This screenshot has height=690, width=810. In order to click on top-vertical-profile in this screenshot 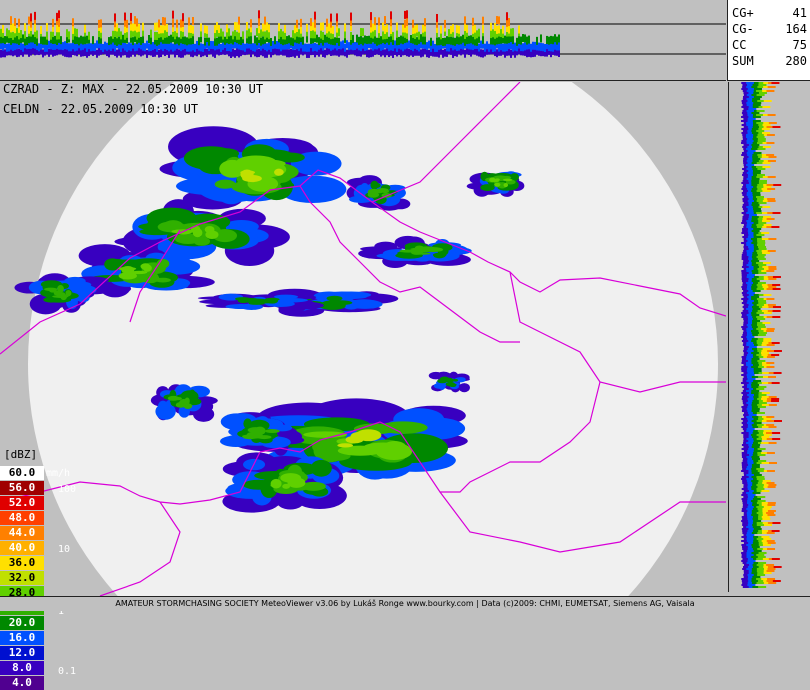, I will do `click(363, 40)`.